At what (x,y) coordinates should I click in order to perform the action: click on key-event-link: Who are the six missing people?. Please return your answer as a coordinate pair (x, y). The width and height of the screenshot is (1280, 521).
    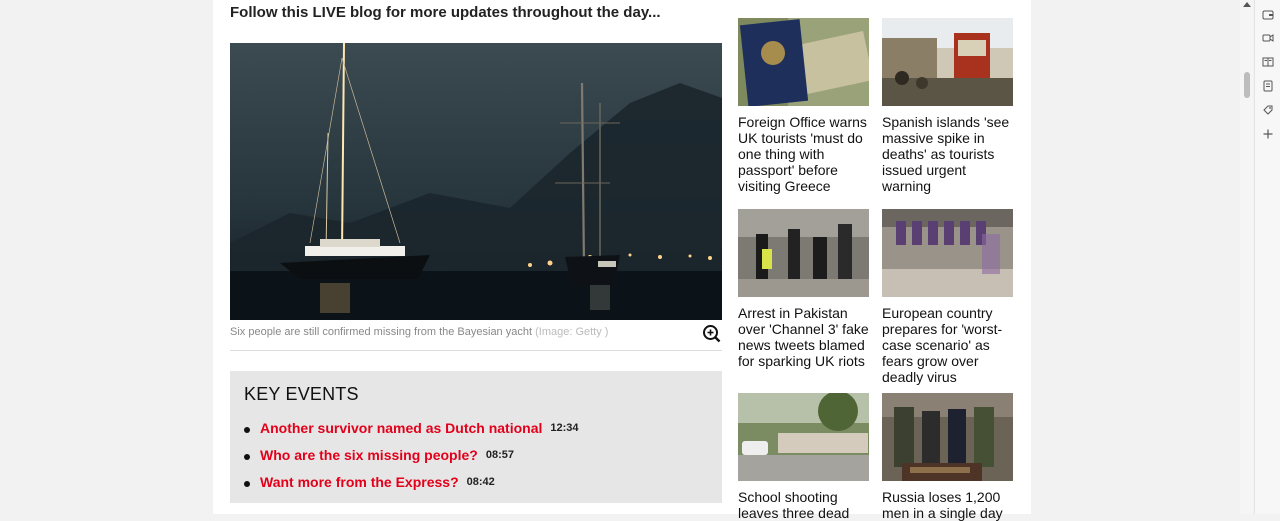
    Looking at the image, I should click on (369, 455).